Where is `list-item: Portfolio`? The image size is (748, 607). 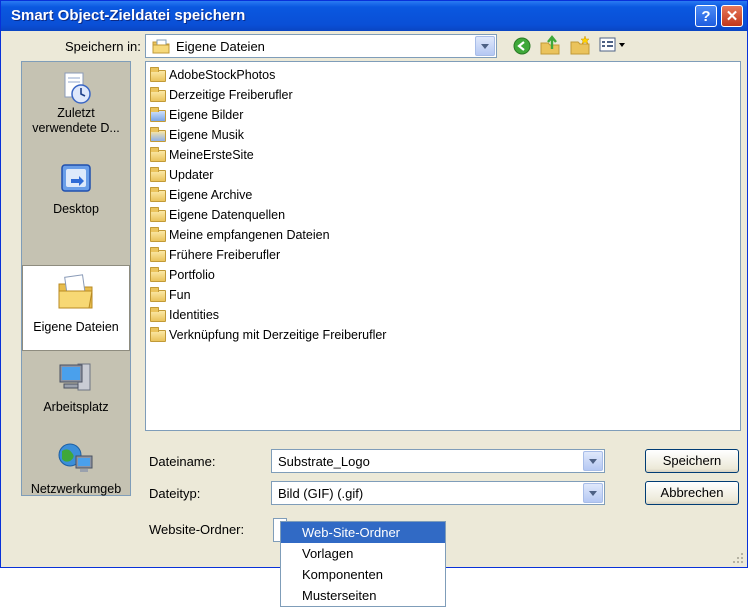
list-item: Portfolio is located at coordinates (182, 275).